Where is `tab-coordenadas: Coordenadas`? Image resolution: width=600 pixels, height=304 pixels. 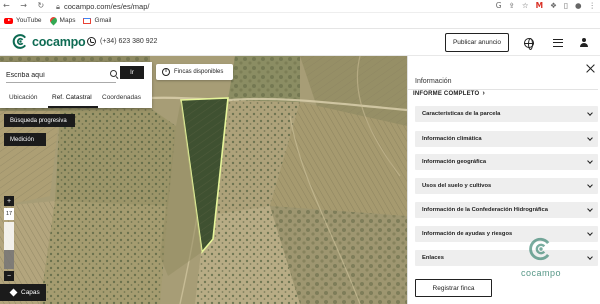
tab-coordenadas: Coordenadas is located at coordinates (124, 98).